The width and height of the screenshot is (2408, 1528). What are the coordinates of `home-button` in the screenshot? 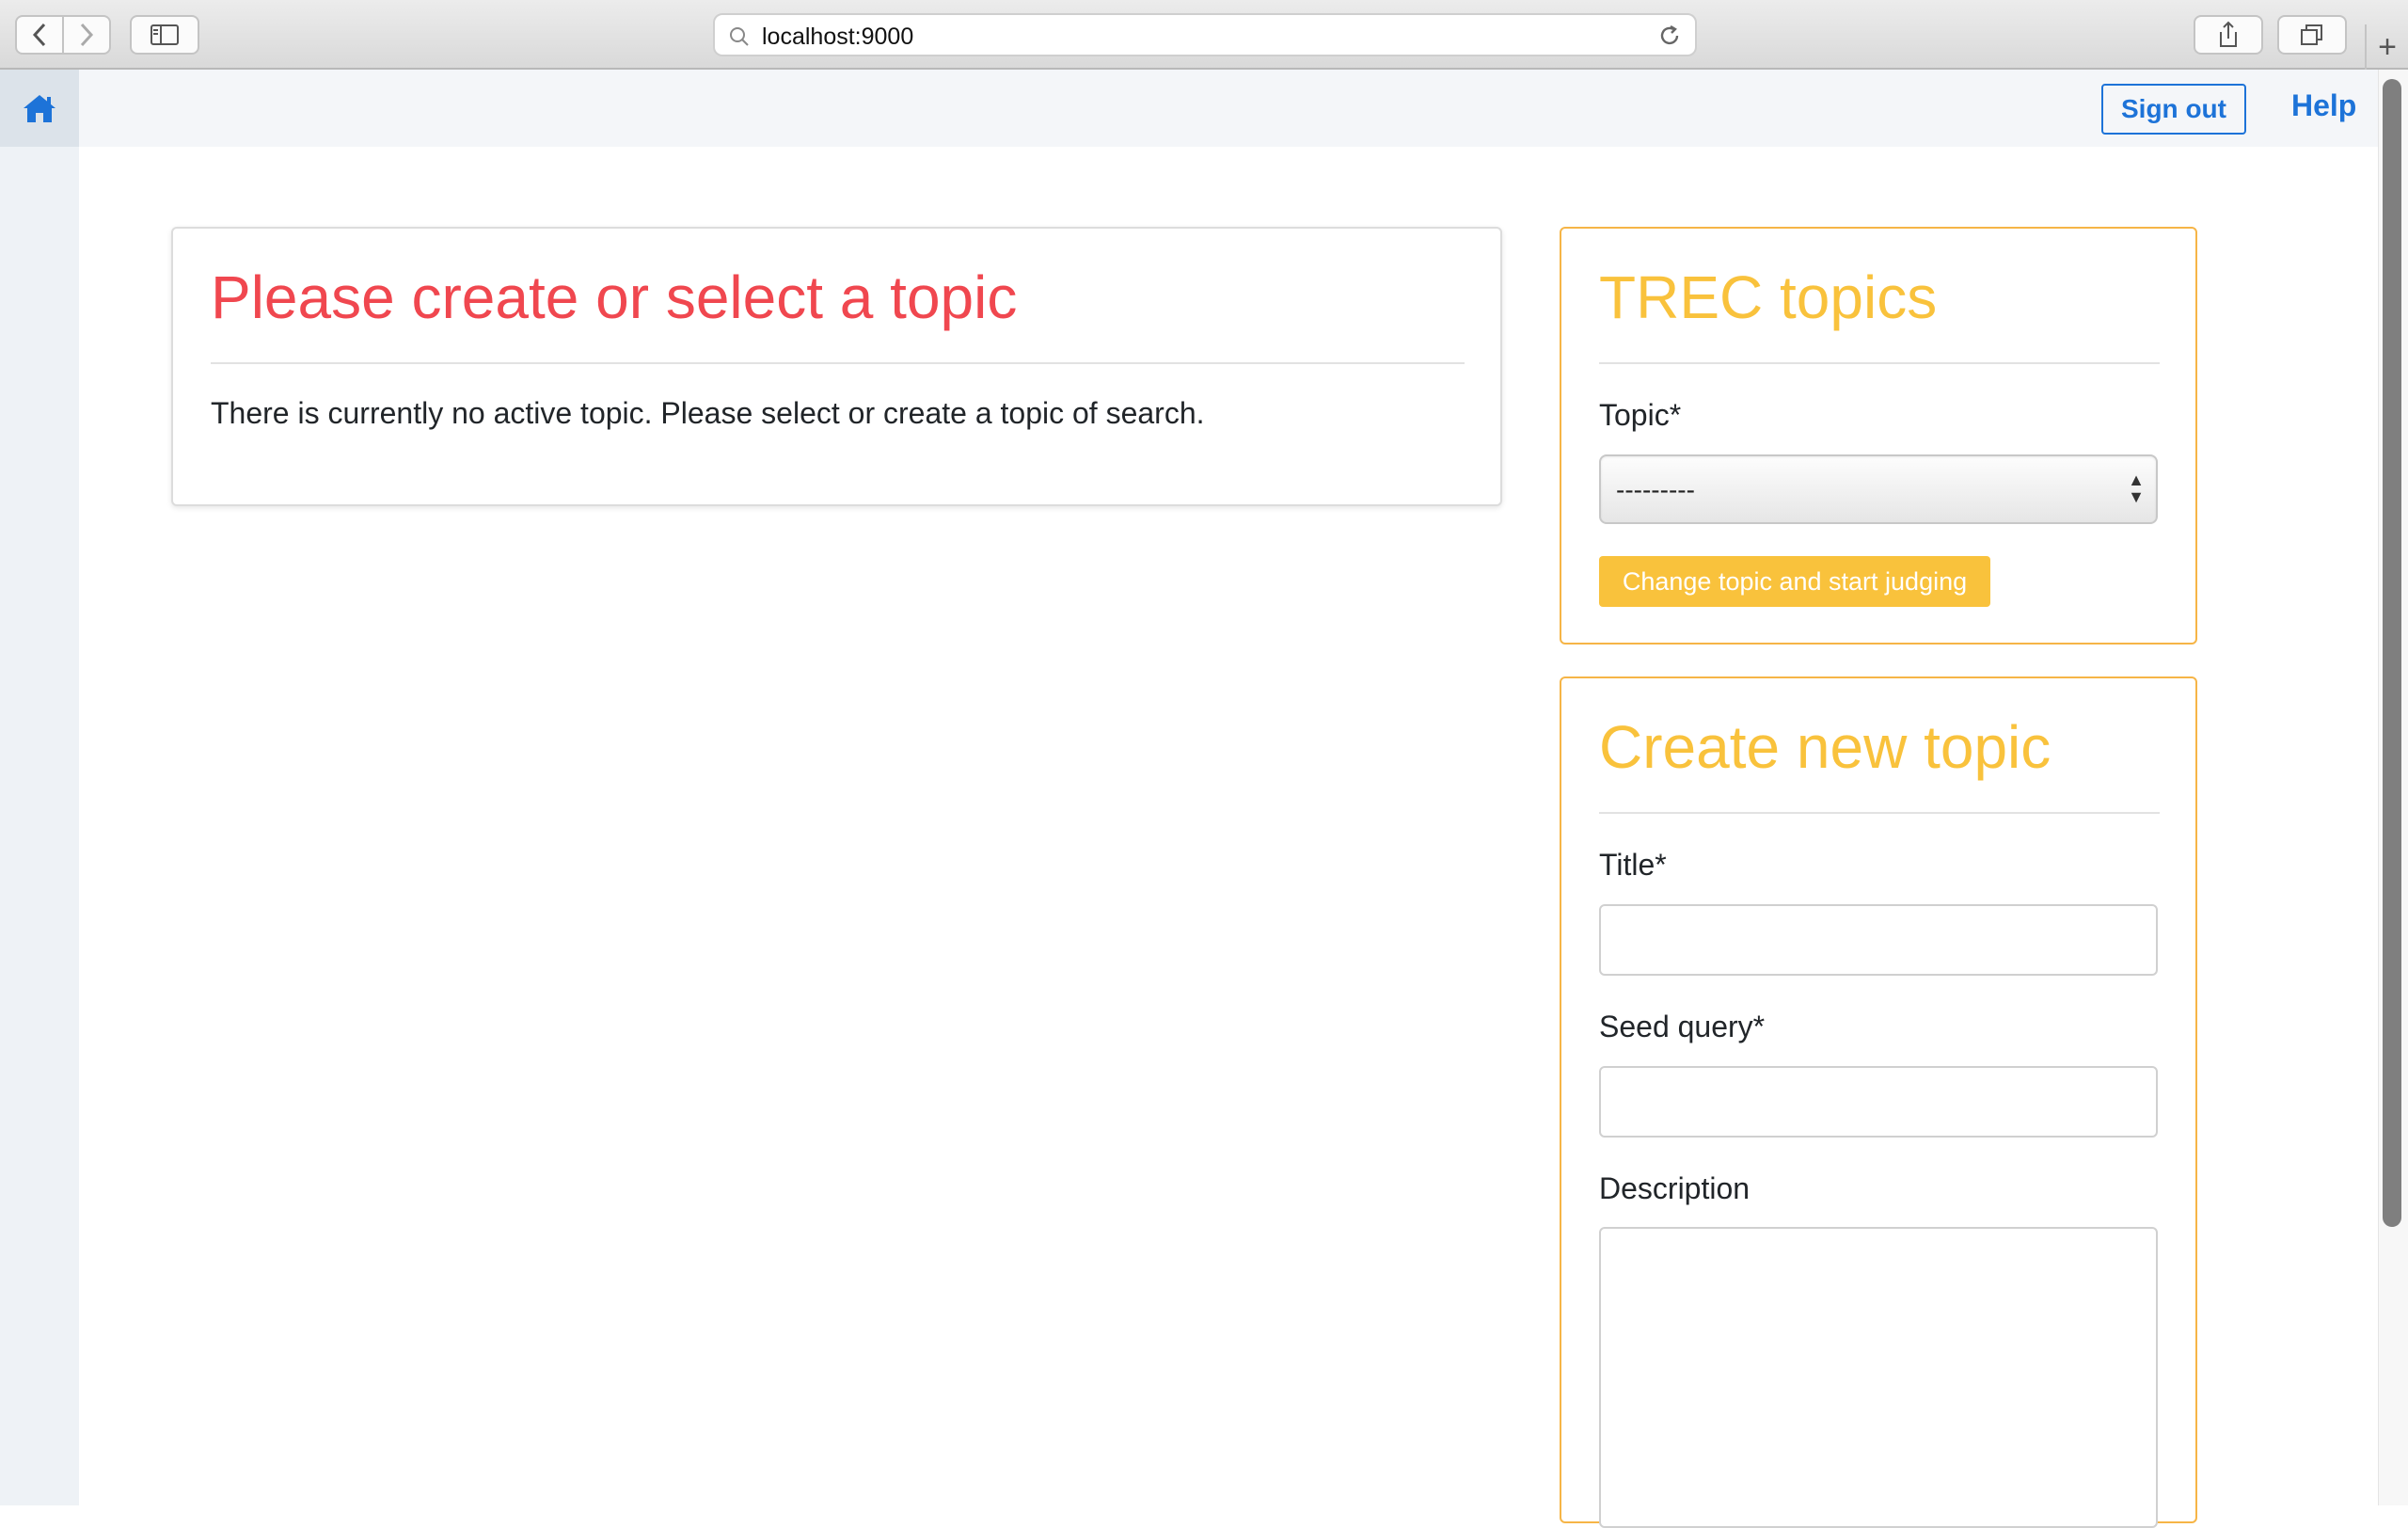 It's located at (39, 108).